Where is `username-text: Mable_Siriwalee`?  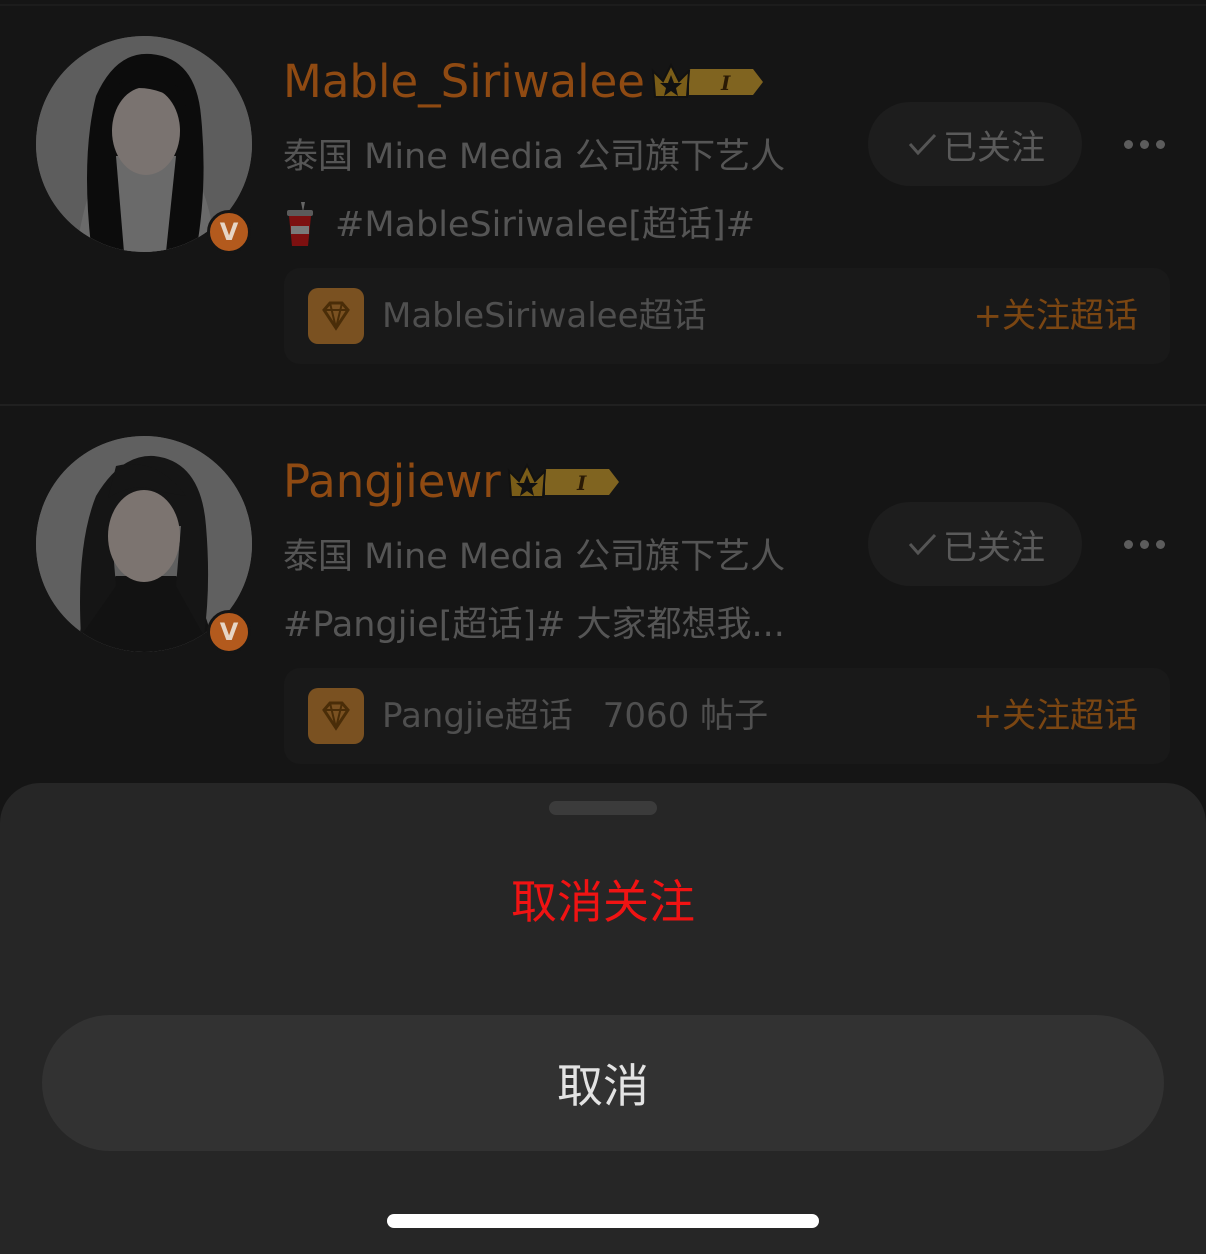
username-text: Mable_Siriwalee is located at coordinates (464, 81).